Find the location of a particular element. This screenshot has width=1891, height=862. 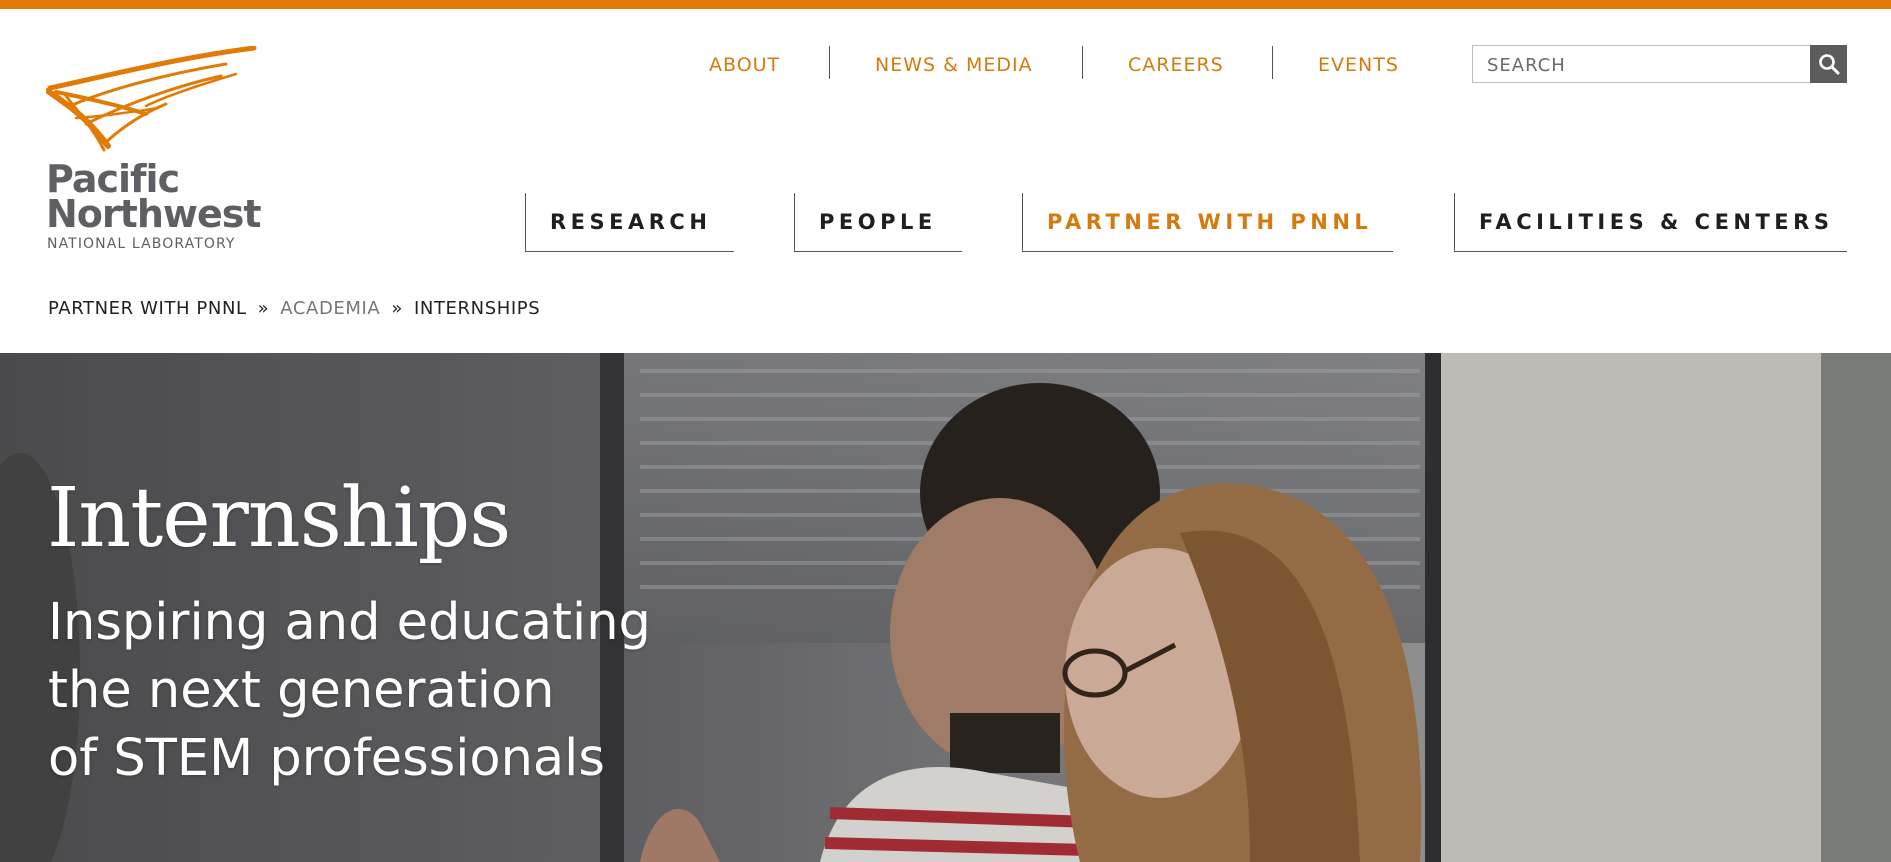

util-nav-events: EVENTS is located at coordinates (1358, 65).